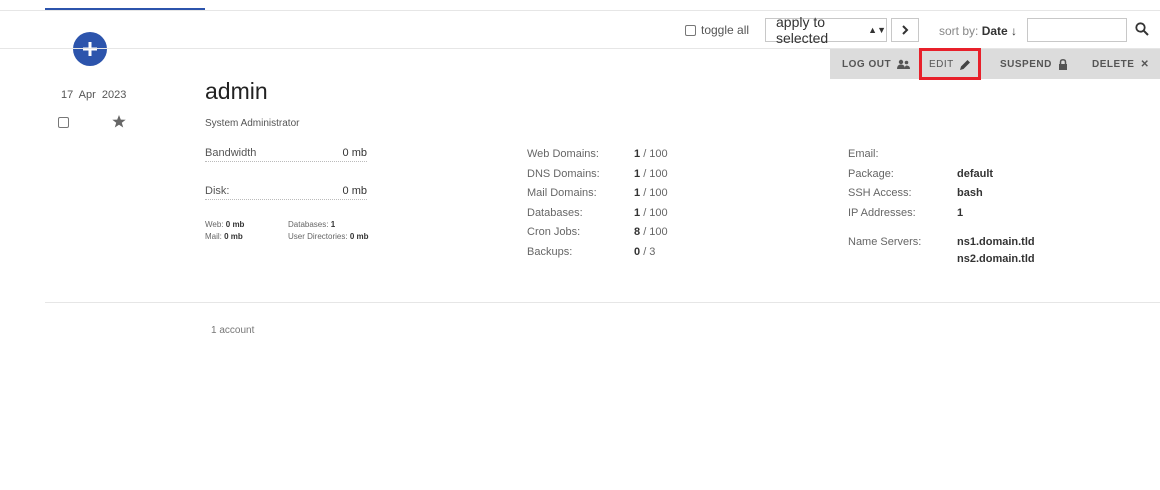 This screenshot has height=490, width=1160. Describe the element at coordinates (286, 192) in the screenshot. I see `disk-stat: Disk: 0 mb` at that location.